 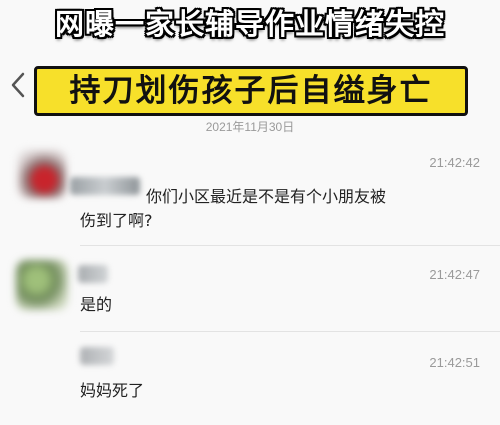 What do you see at coordinates (280, 220) in the screenshot?
I see `message-text: 伤到了啊?` at bounding box center [280, 220].